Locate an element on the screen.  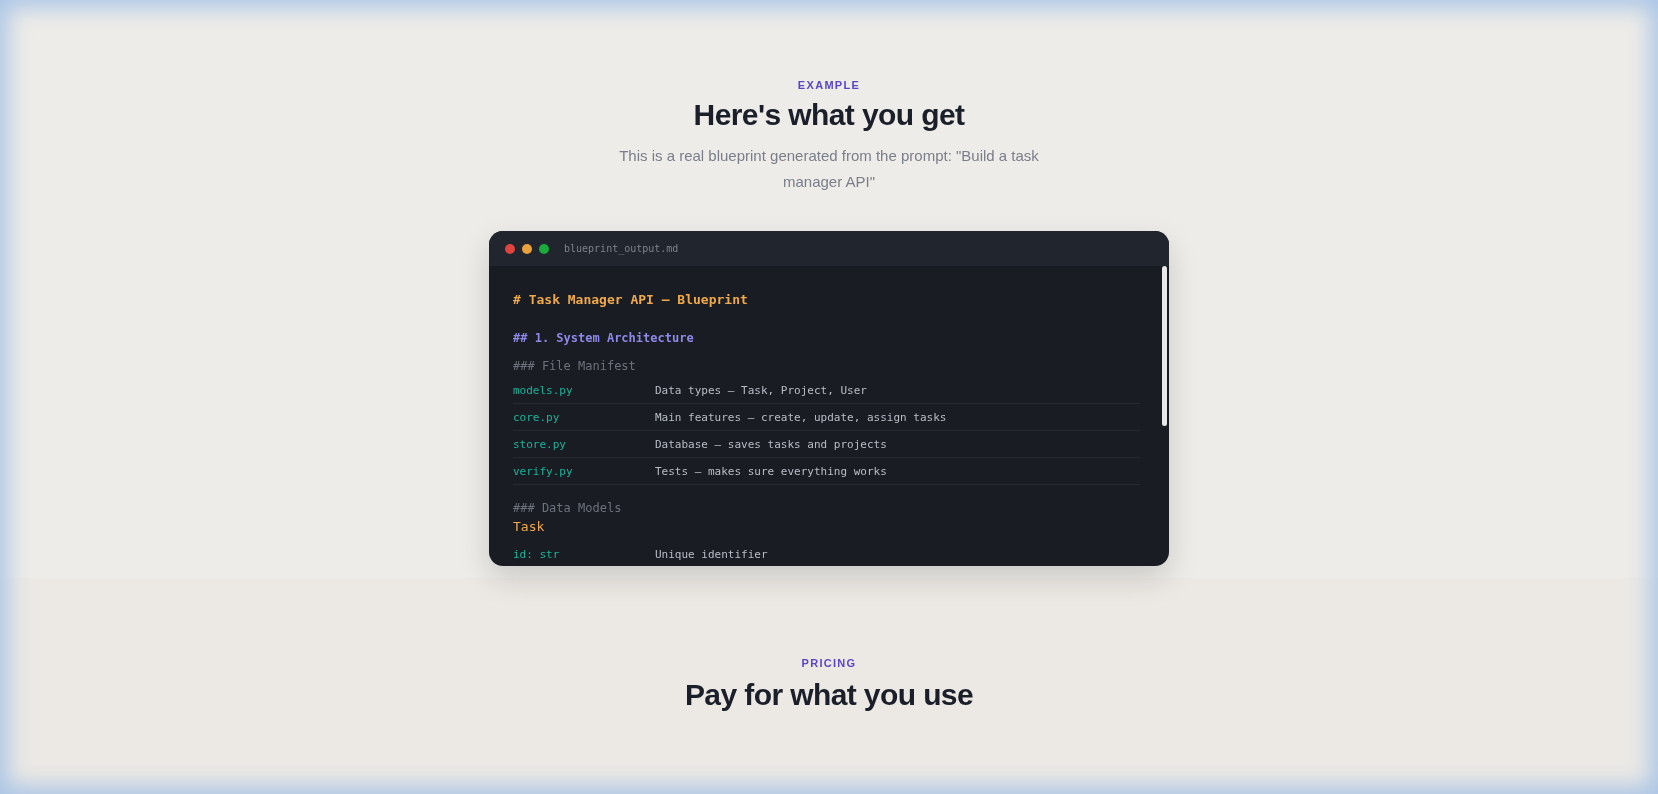
section-eyebrow: PRICING is located at coordinates (829, 663).